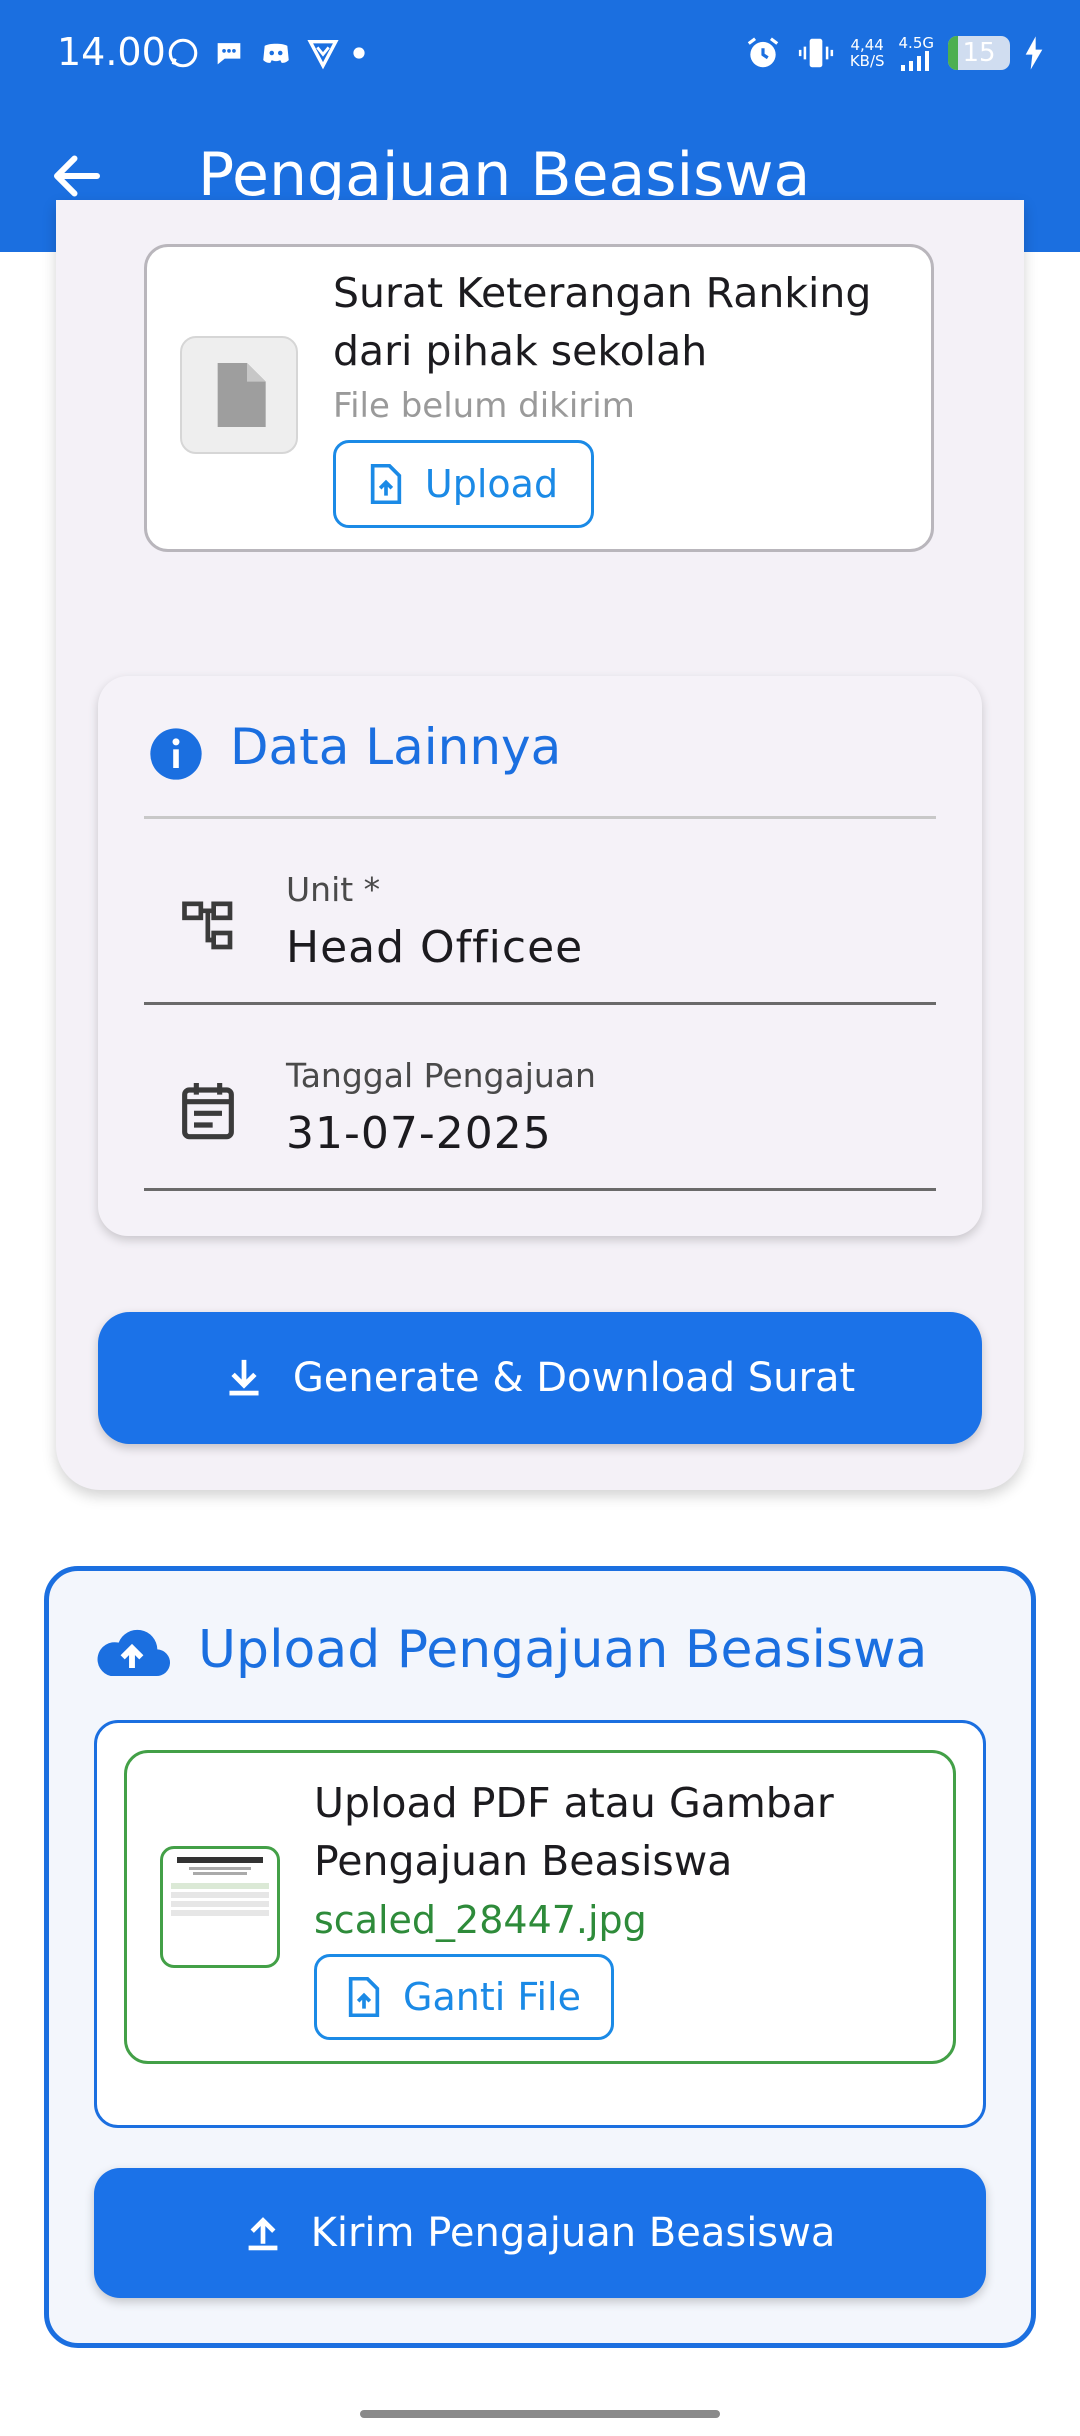 The image size is (1080, 2436). I want to click on signal: 4.5G, so click(916, 53).